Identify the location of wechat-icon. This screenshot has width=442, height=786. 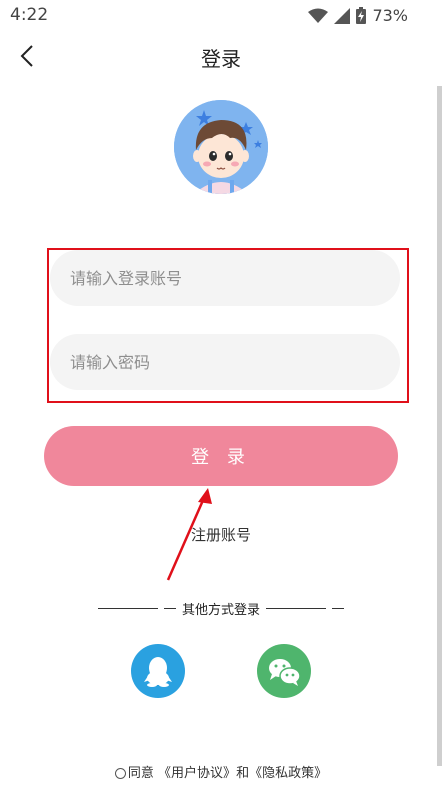
(285, 672).